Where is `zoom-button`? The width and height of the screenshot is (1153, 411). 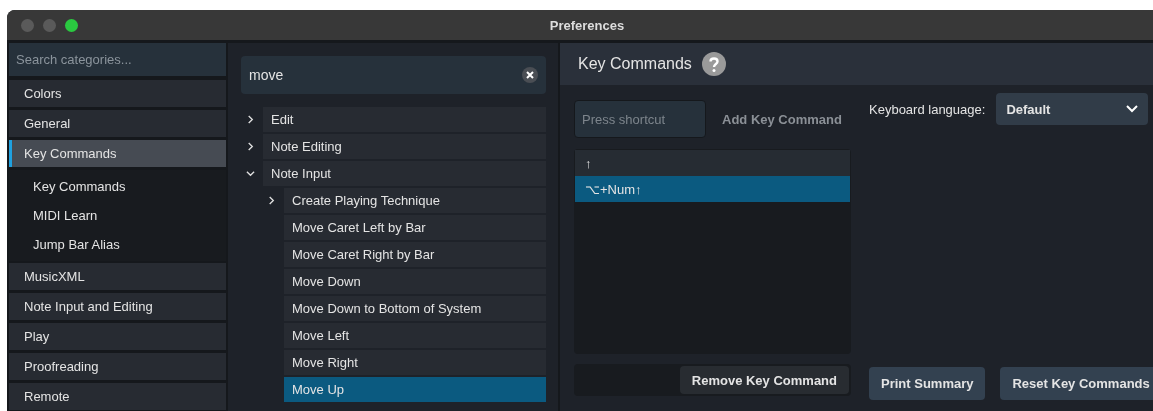
zoom-button is located at coordinates (71, 25).